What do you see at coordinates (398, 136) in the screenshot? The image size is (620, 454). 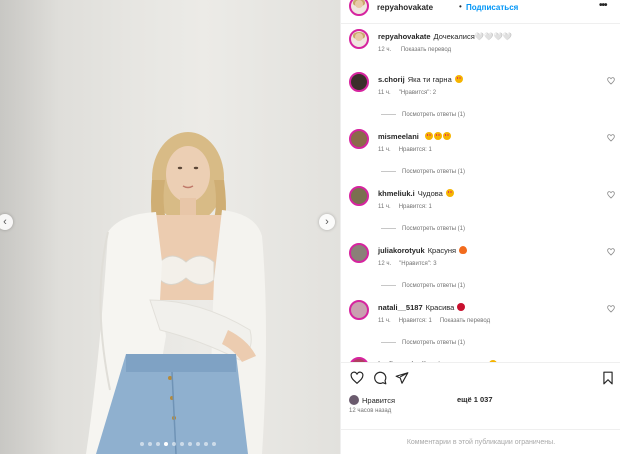 I see `commenter-username: mismeelani` at bounding box center [398, 136].